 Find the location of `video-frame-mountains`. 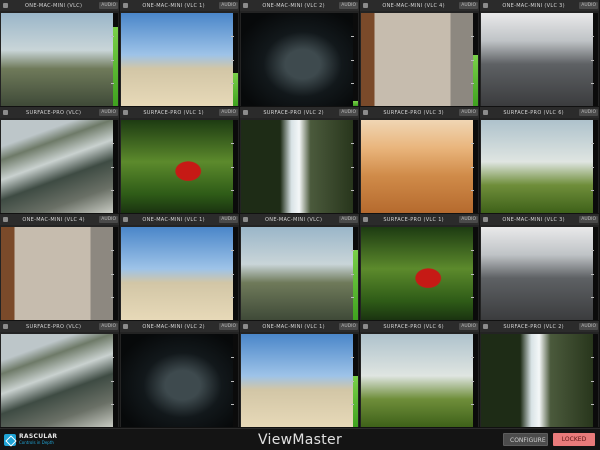

video-frame-mountains is located at coordinates (177, 273).